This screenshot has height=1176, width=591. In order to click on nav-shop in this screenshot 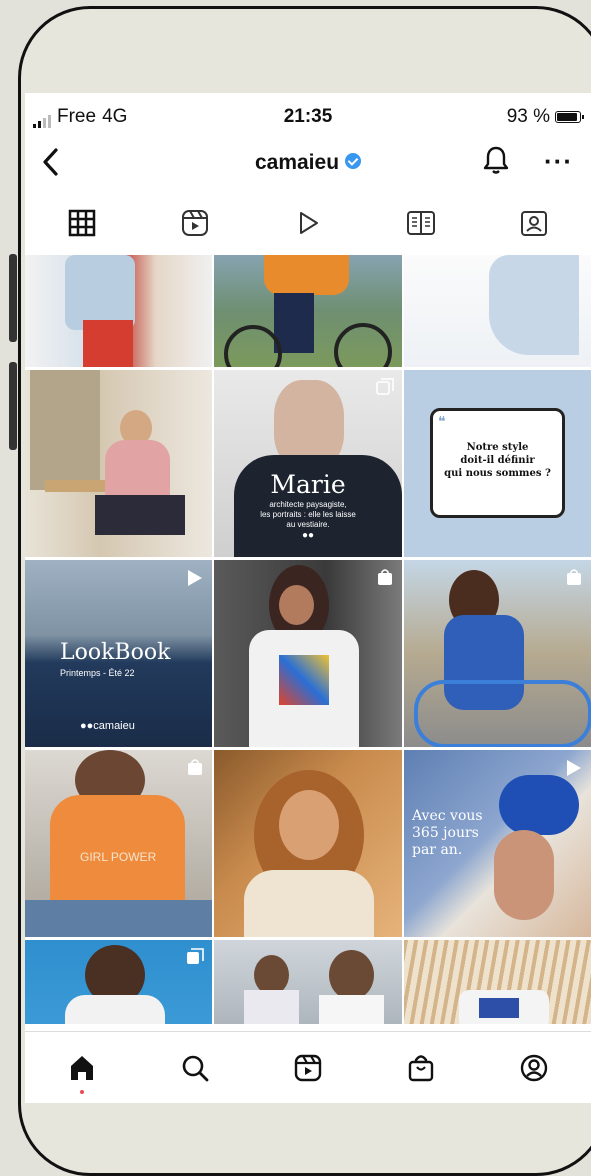, I will do `click(421, 1067)`.